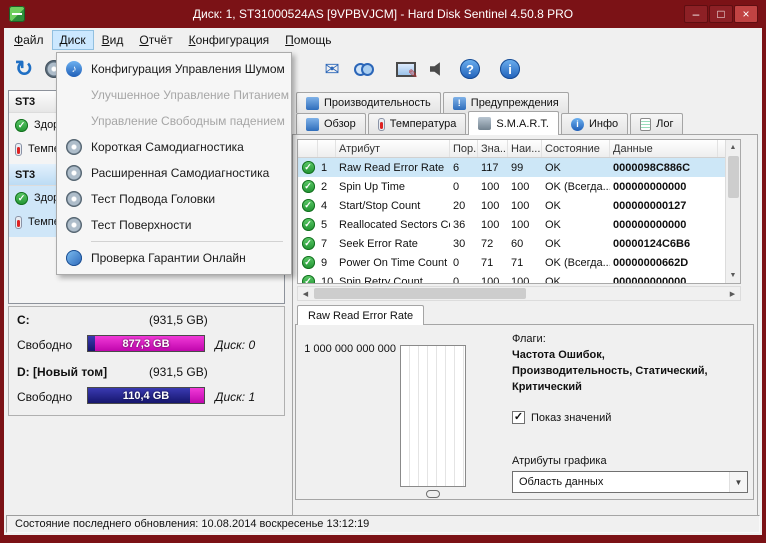 This screenshot has width=766, height=543. I want to click on hscroll-thumb, so click(420, 293).